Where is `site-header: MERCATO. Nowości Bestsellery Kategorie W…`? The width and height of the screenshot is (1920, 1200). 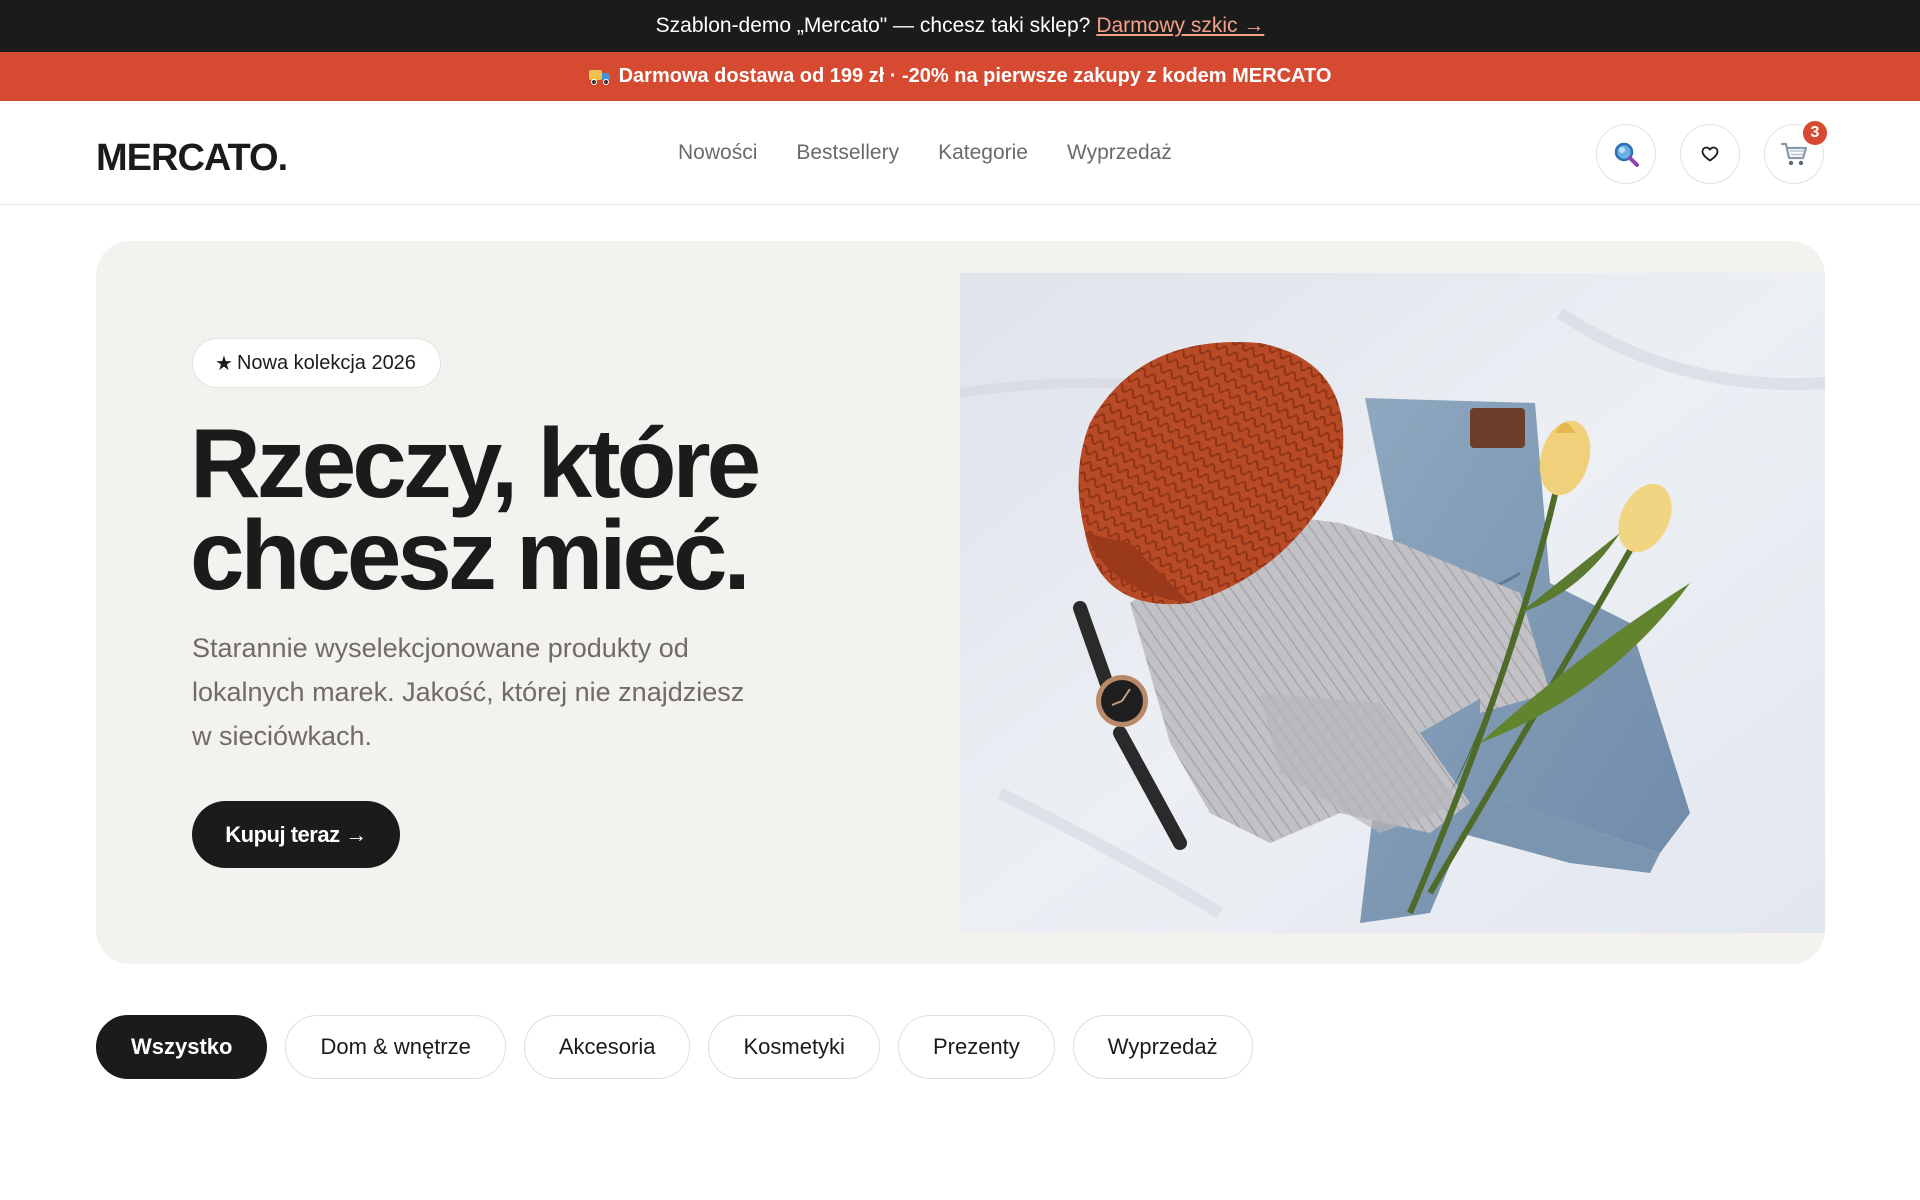
site-header: MERCATO. Nowości Bestsellery Kategorie W… is located at coordinates (960, 153).